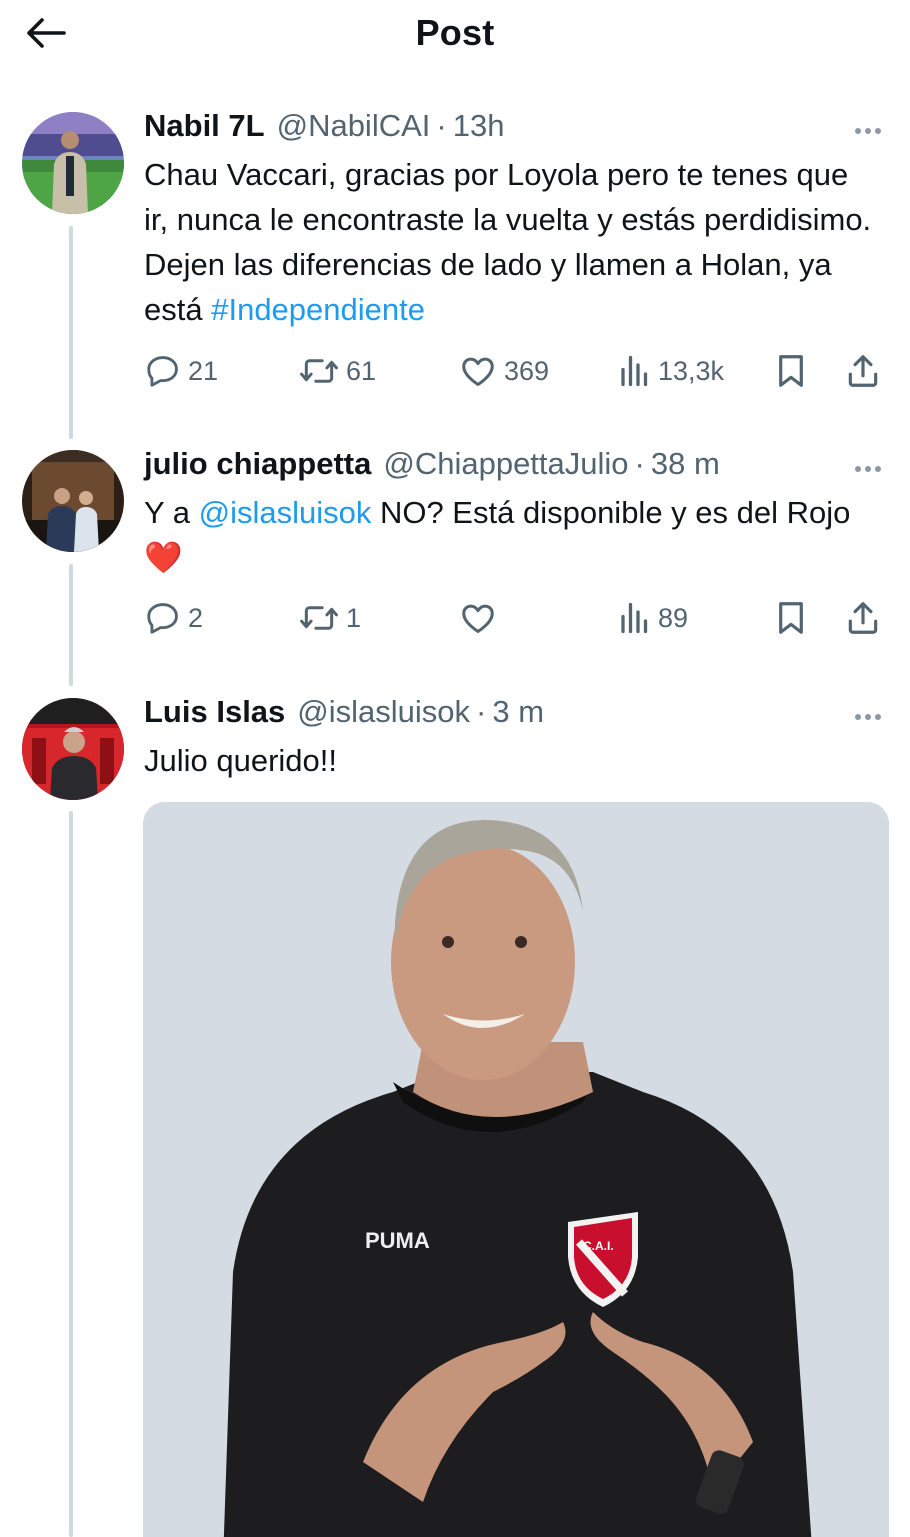 This screenshot has height=1537, width=910. What do you see at coordinates (203, 370) in the screenshot?
I see `reply-count: 21` at bounding box center [203, 370].